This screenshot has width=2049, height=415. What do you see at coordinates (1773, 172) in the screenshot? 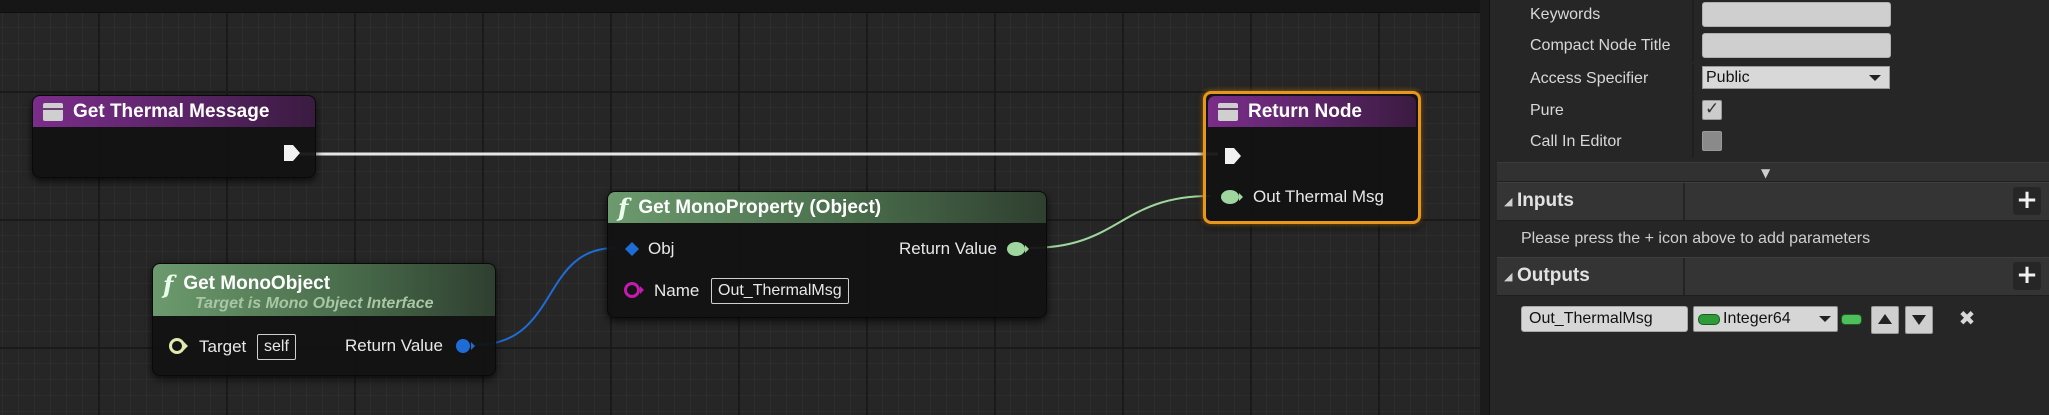
I see `advanced-expander: ▼` at bounding box center [1773, 172].